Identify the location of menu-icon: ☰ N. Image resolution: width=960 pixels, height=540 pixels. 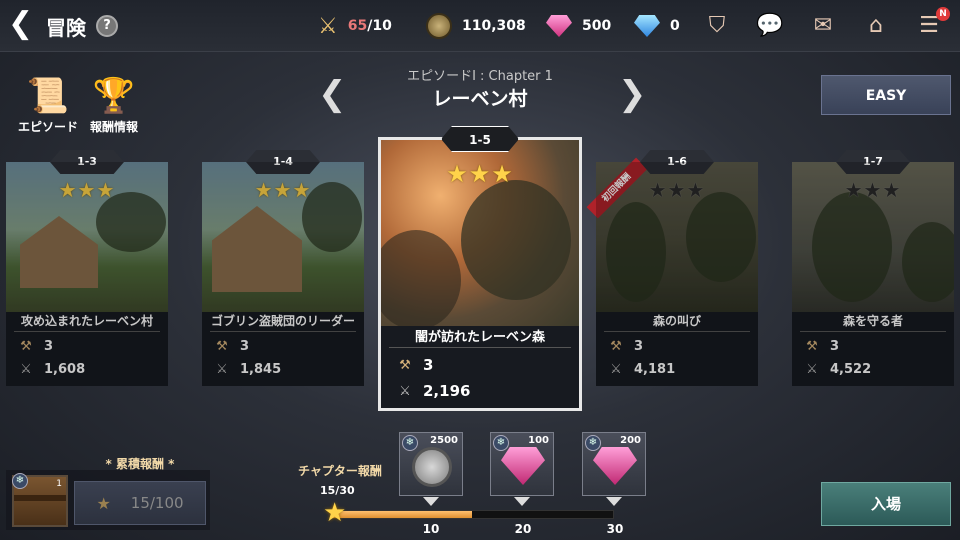
(932, 24).